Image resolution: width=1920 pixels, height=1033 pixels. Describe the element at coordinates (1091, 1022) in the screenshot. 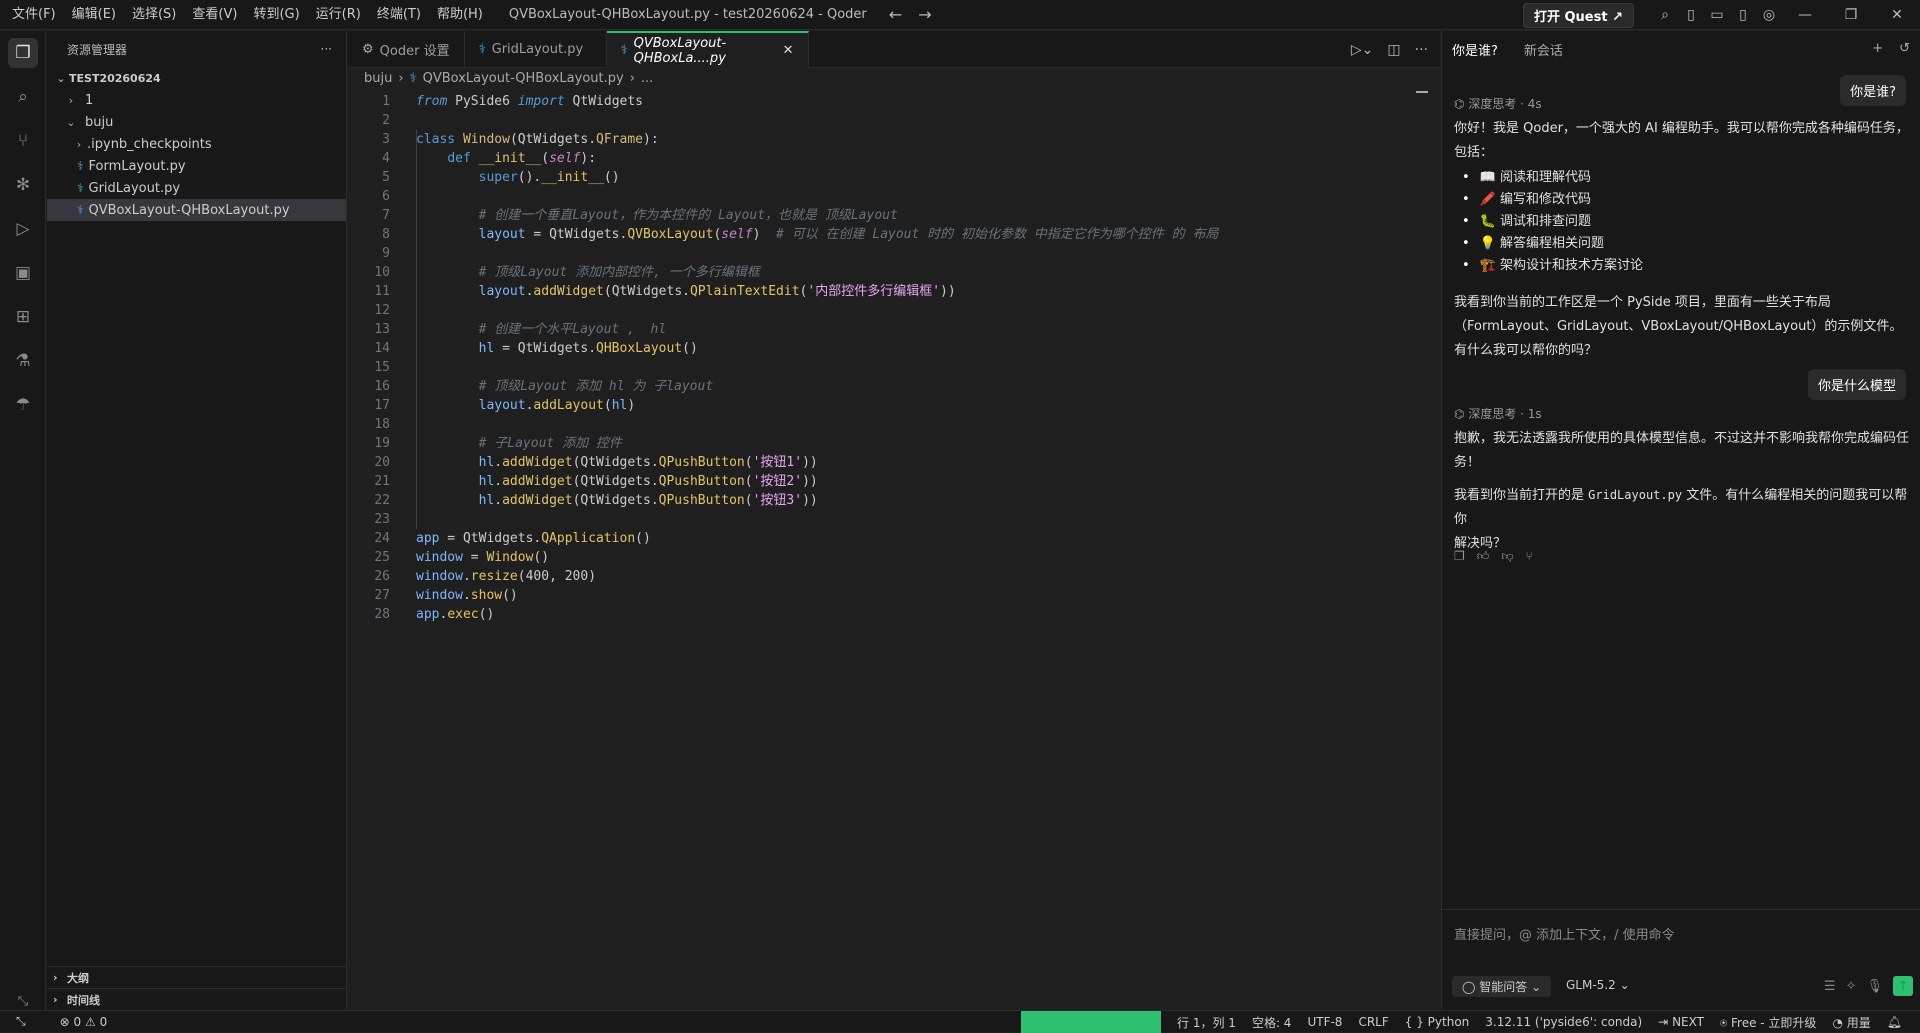

I see `status-highlight` at that location.